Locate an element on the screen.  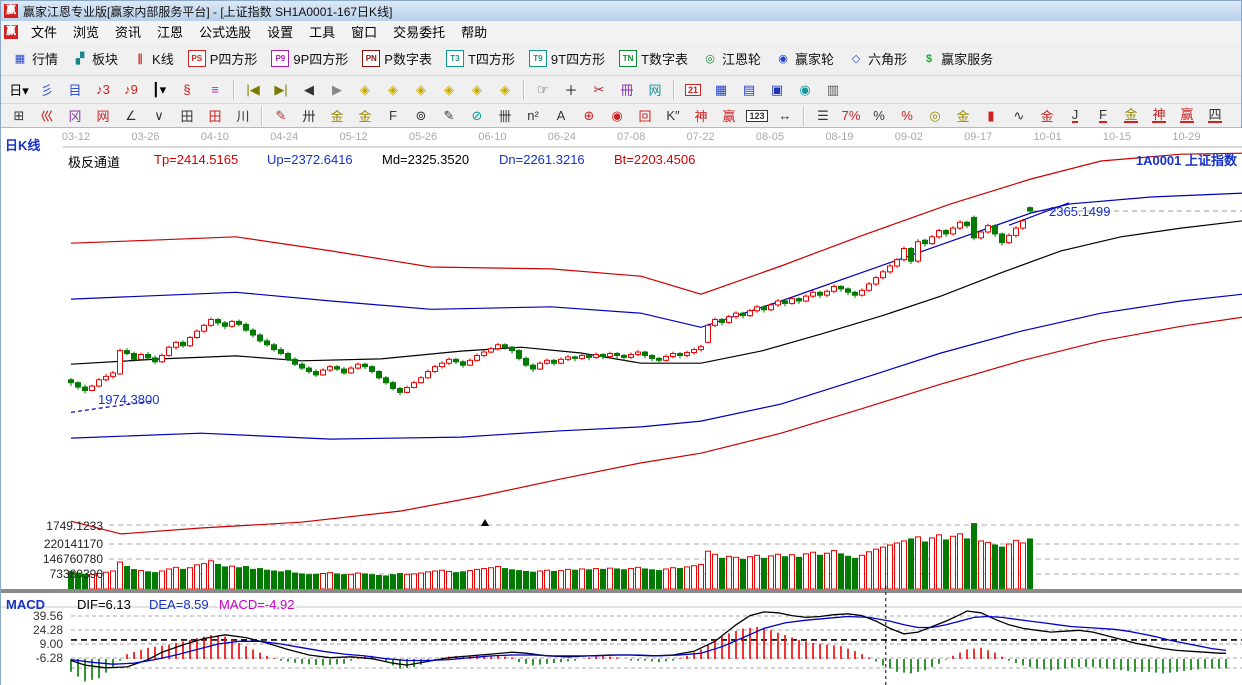
menu-item: 设置 is located at coordinates (280, 31).